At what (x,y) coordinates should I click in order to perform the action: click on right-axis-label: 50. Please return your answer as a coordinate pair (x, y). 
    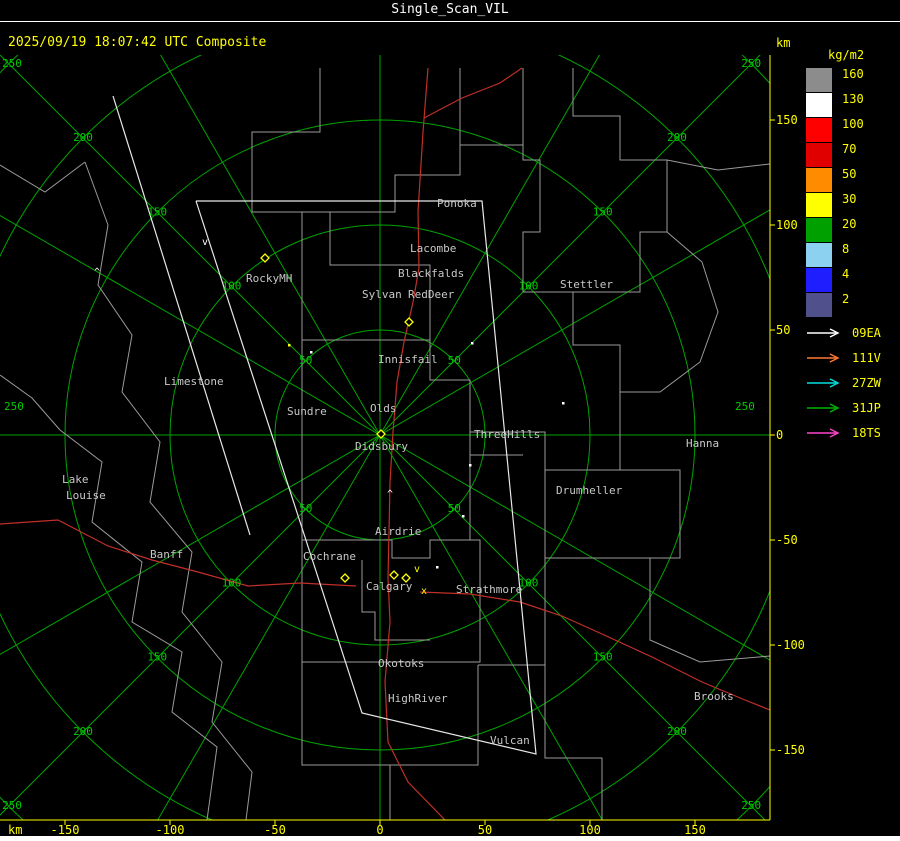
    Looking at the image, I should click on (783, 330).